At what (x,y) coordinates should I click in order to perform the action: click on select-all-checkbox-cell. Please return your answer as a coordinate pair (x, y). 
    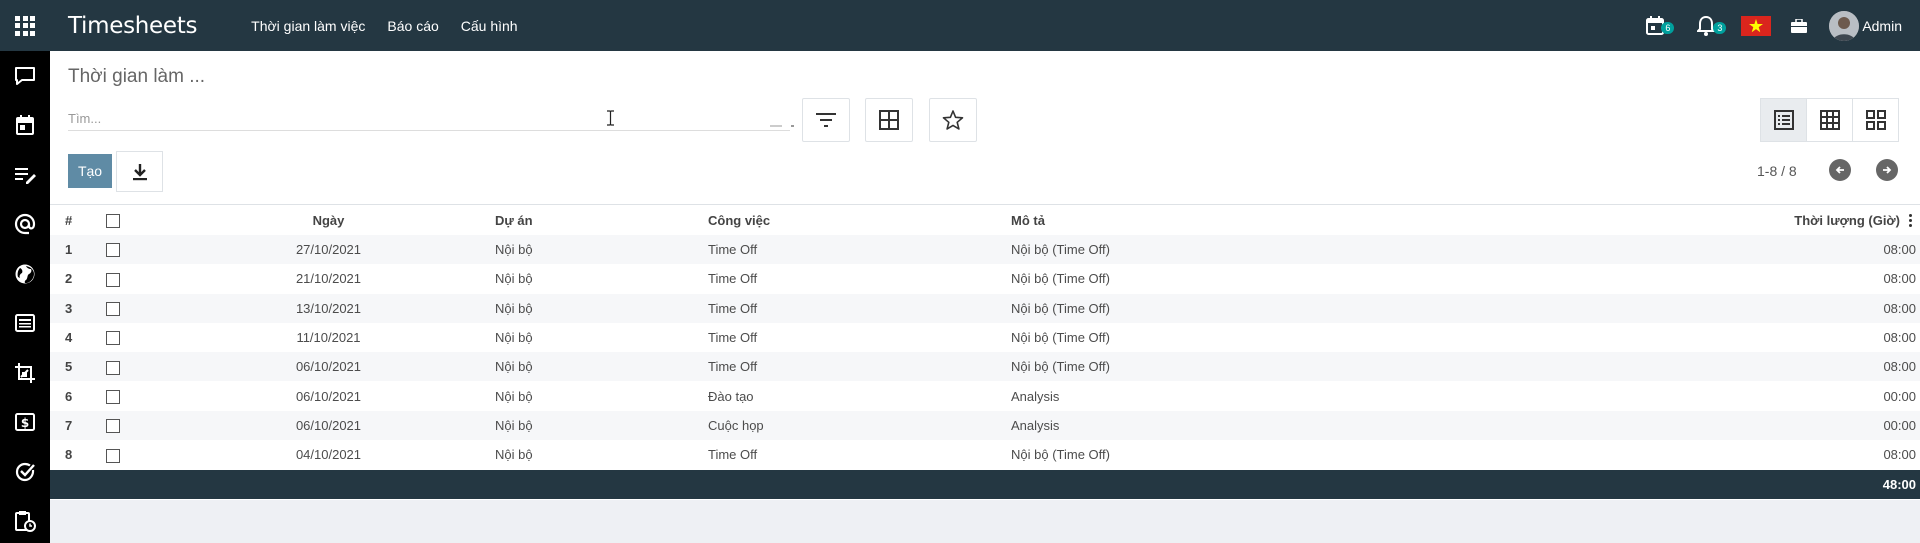
    Looking at the image, I should click on (127, 220).